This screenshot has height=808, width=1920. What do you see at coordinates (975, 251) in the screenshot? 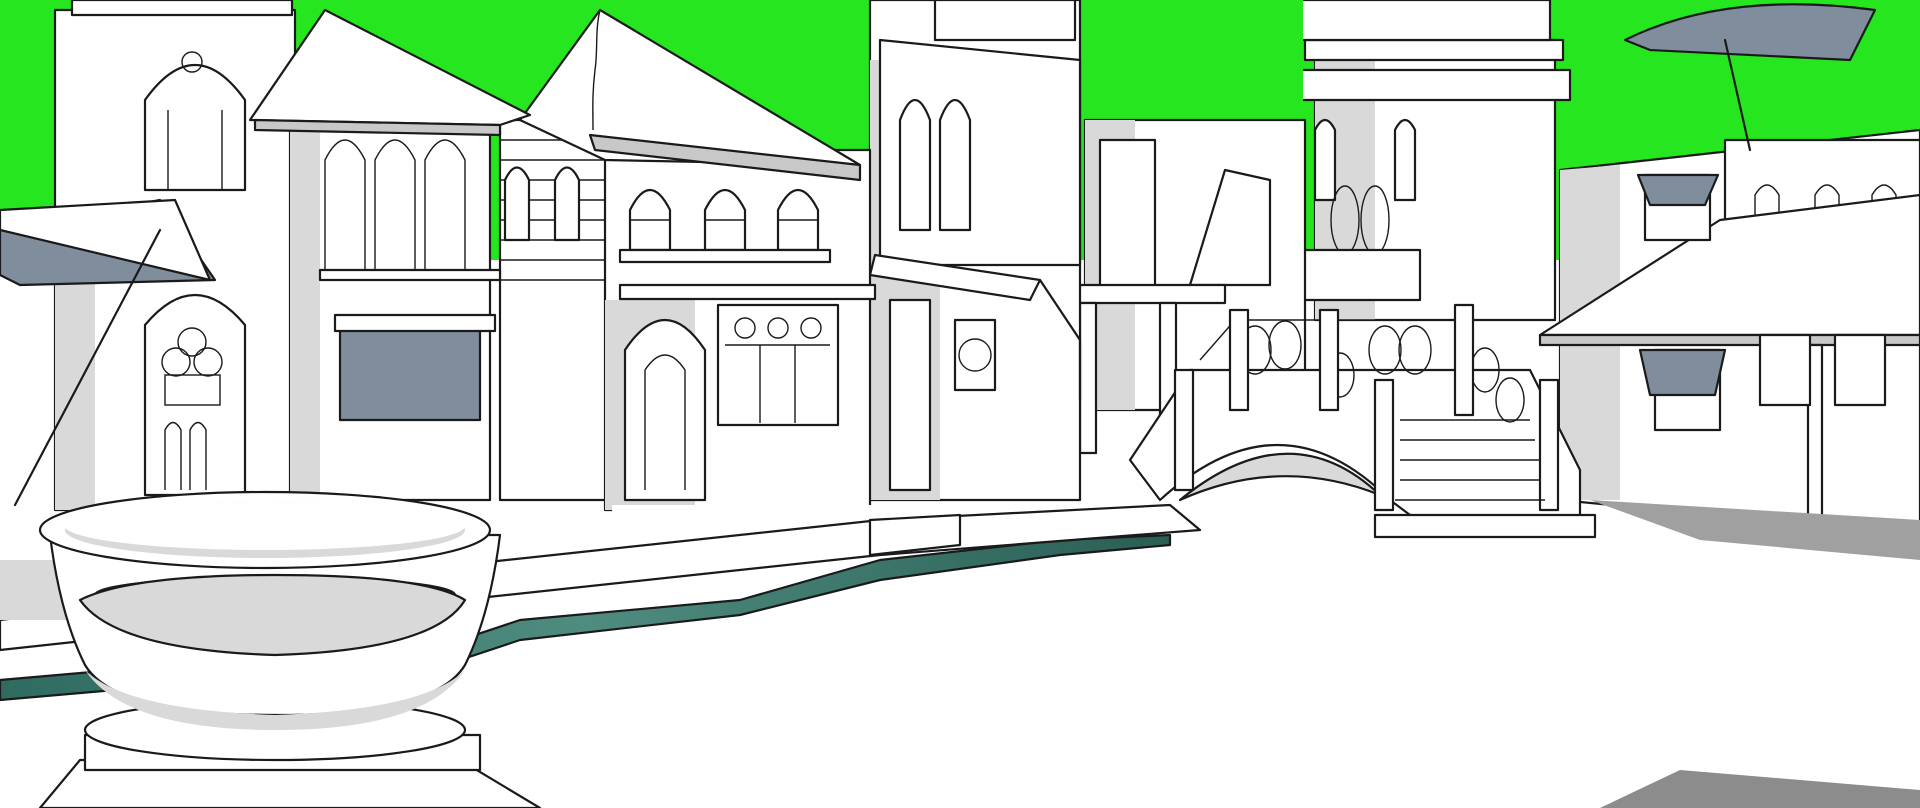
I see `gothic-window-house` at bounding box center [975, 251].